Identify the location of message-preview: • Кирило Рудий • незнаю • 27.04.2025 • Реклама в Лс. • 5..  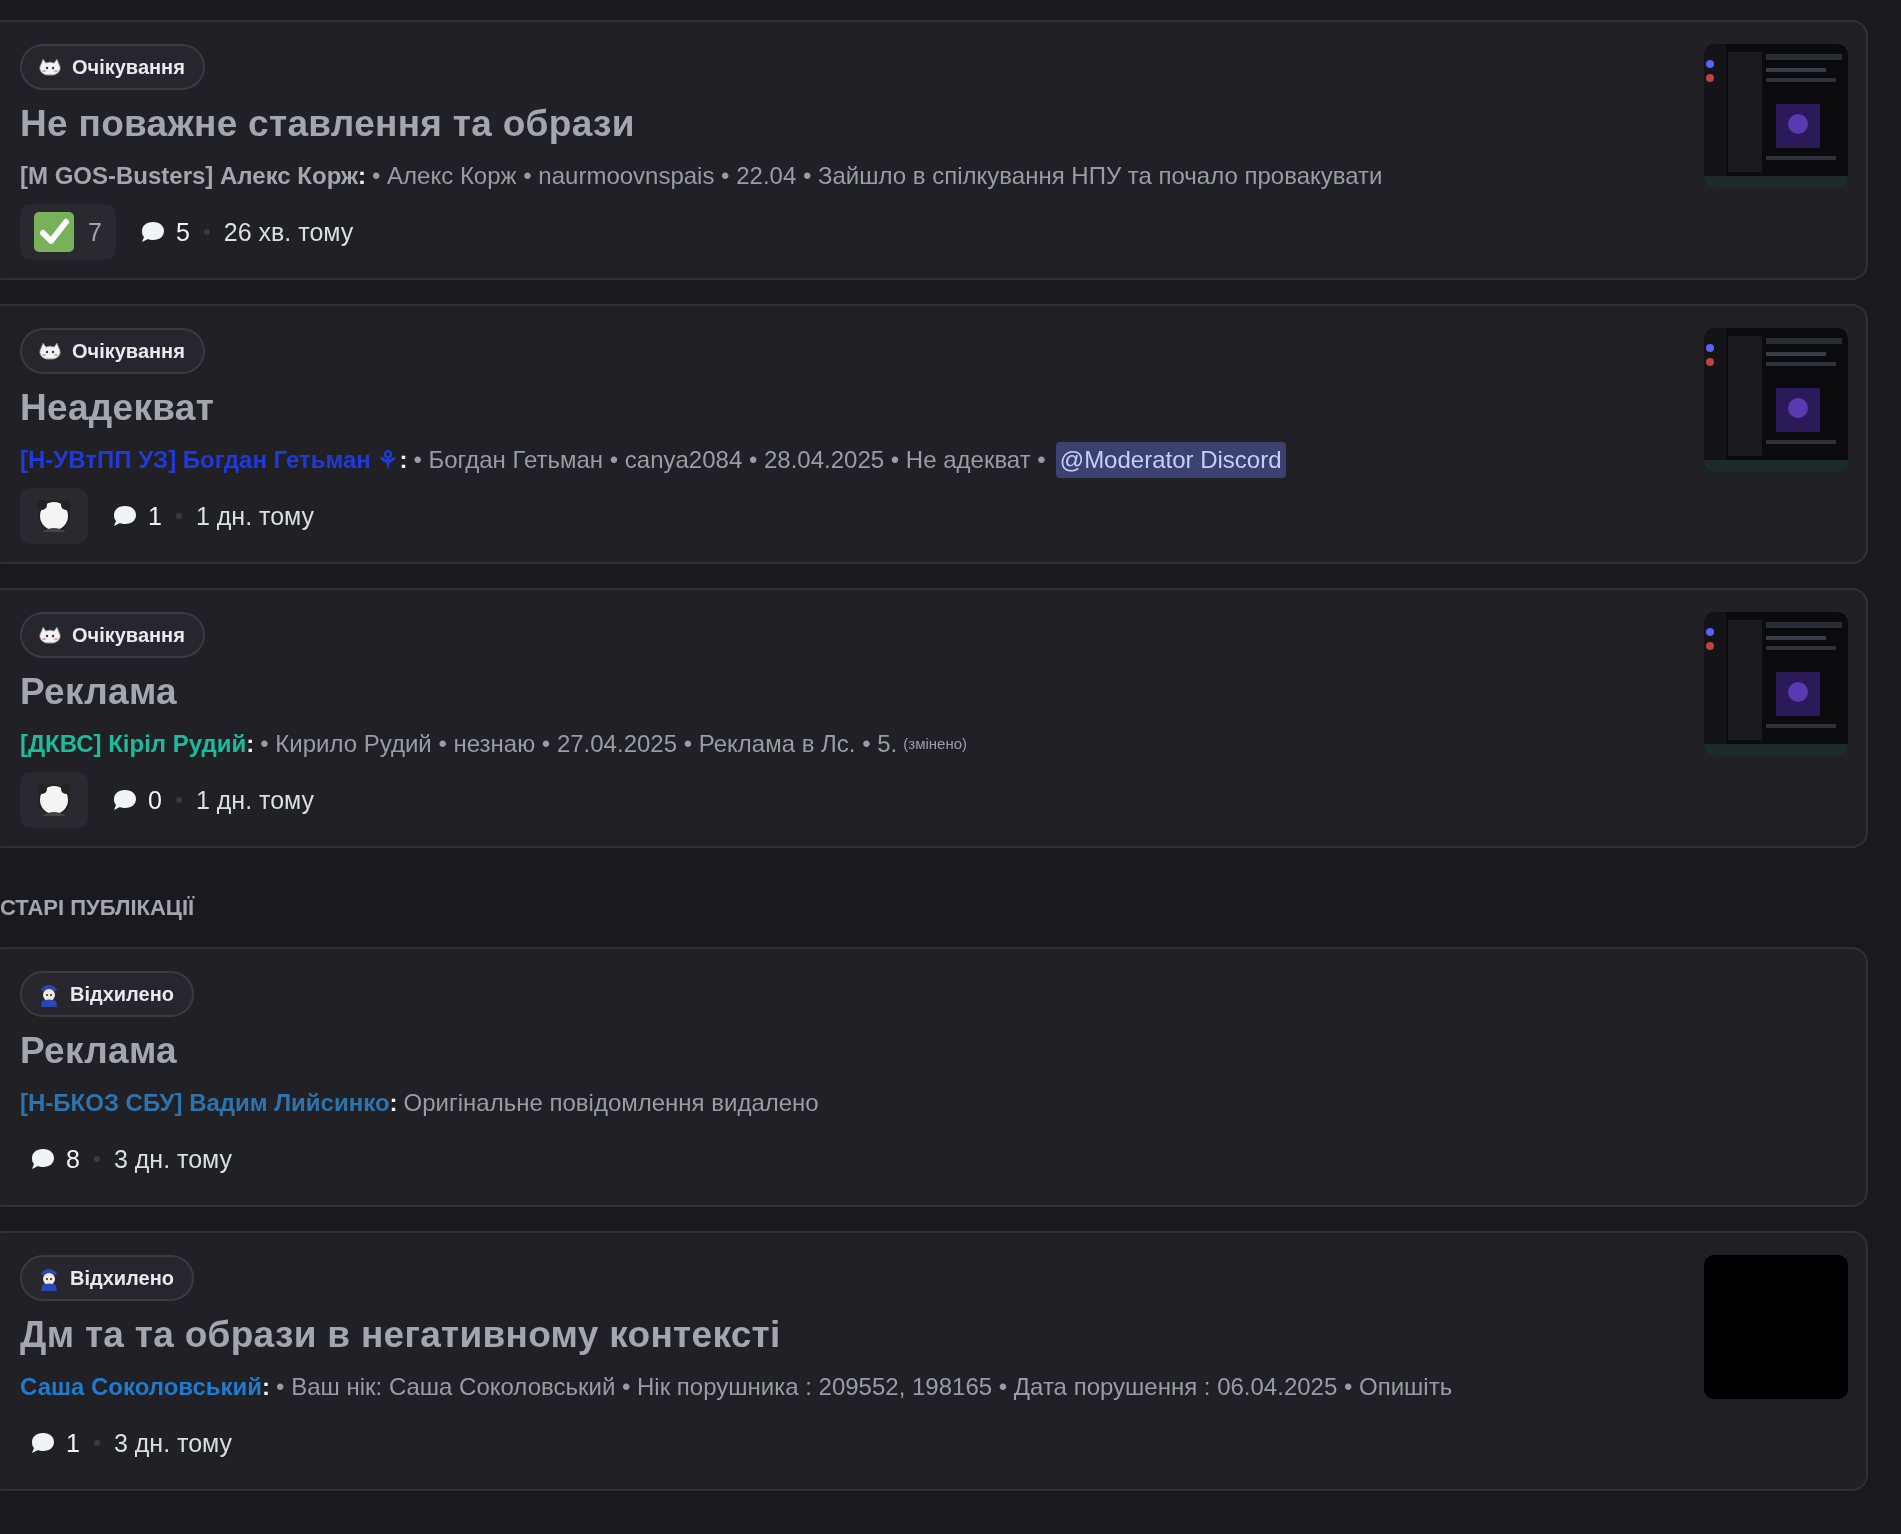
(579, 744).